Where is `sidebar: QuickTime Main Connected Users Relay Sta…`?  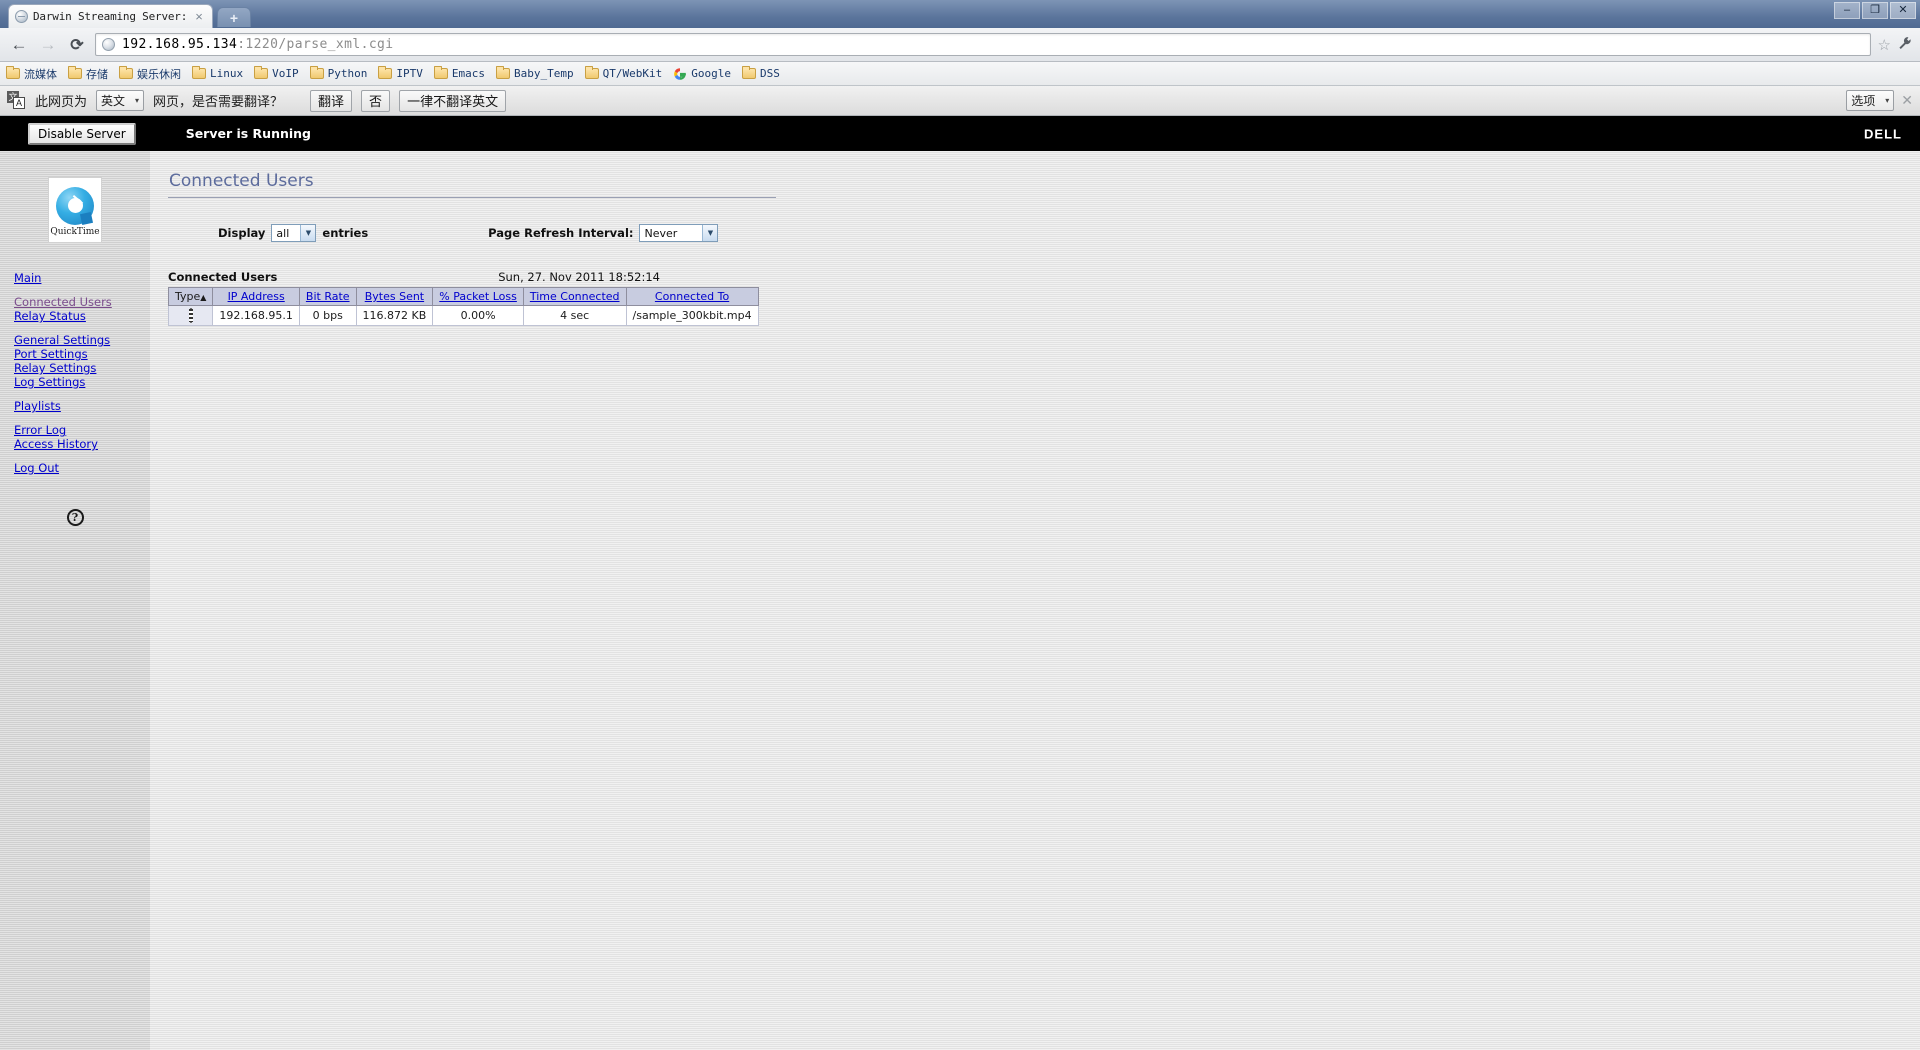
sidebar: QuickTime Main Connected Users Relay Sta… is located at coordinates (75, 600).